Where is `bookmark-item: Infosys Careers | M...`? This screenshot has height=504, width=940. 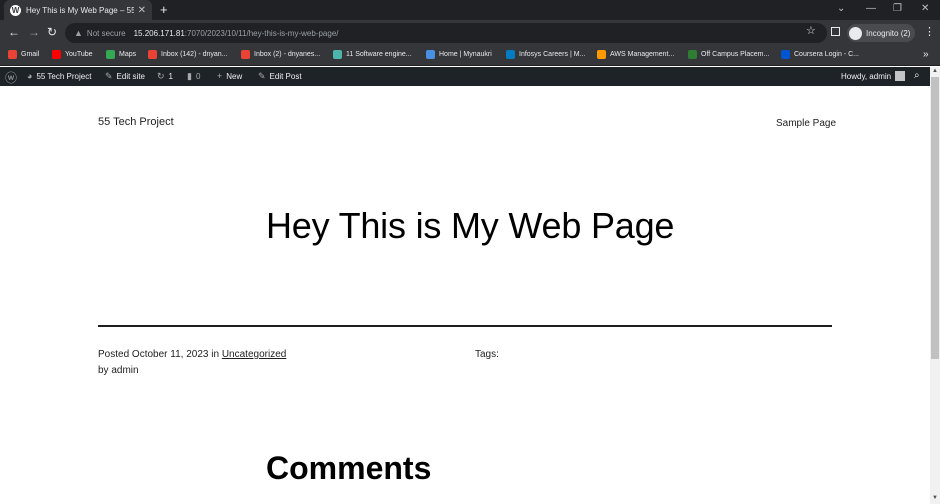
bookmark-item: Infosys Careers | M... is located at coordinates (545, 54).